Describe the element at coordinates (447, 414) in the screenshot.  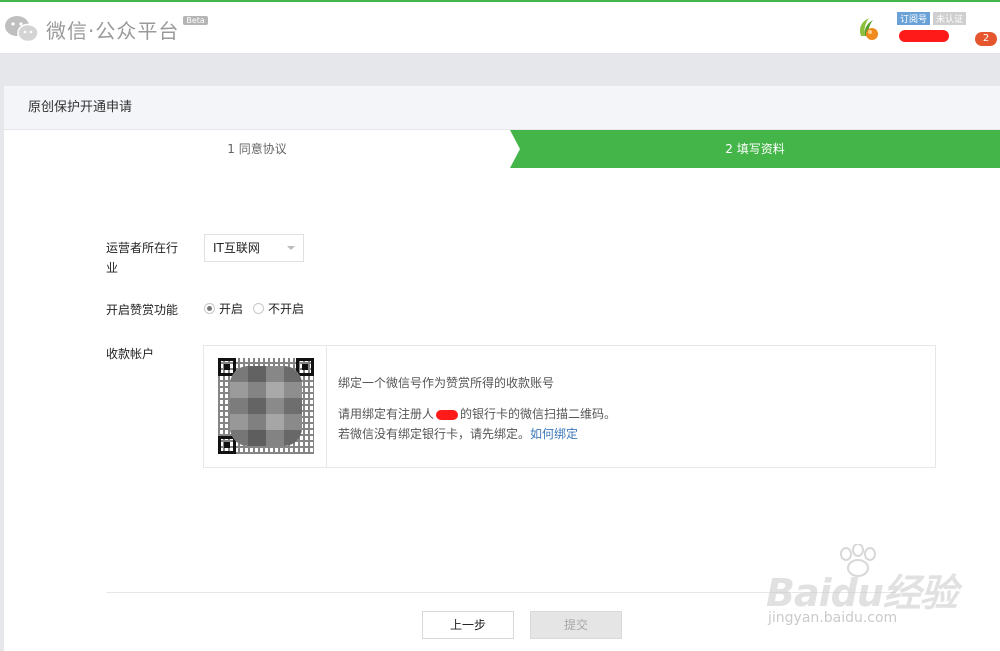
I see `registrant-name-redacted` at that location.